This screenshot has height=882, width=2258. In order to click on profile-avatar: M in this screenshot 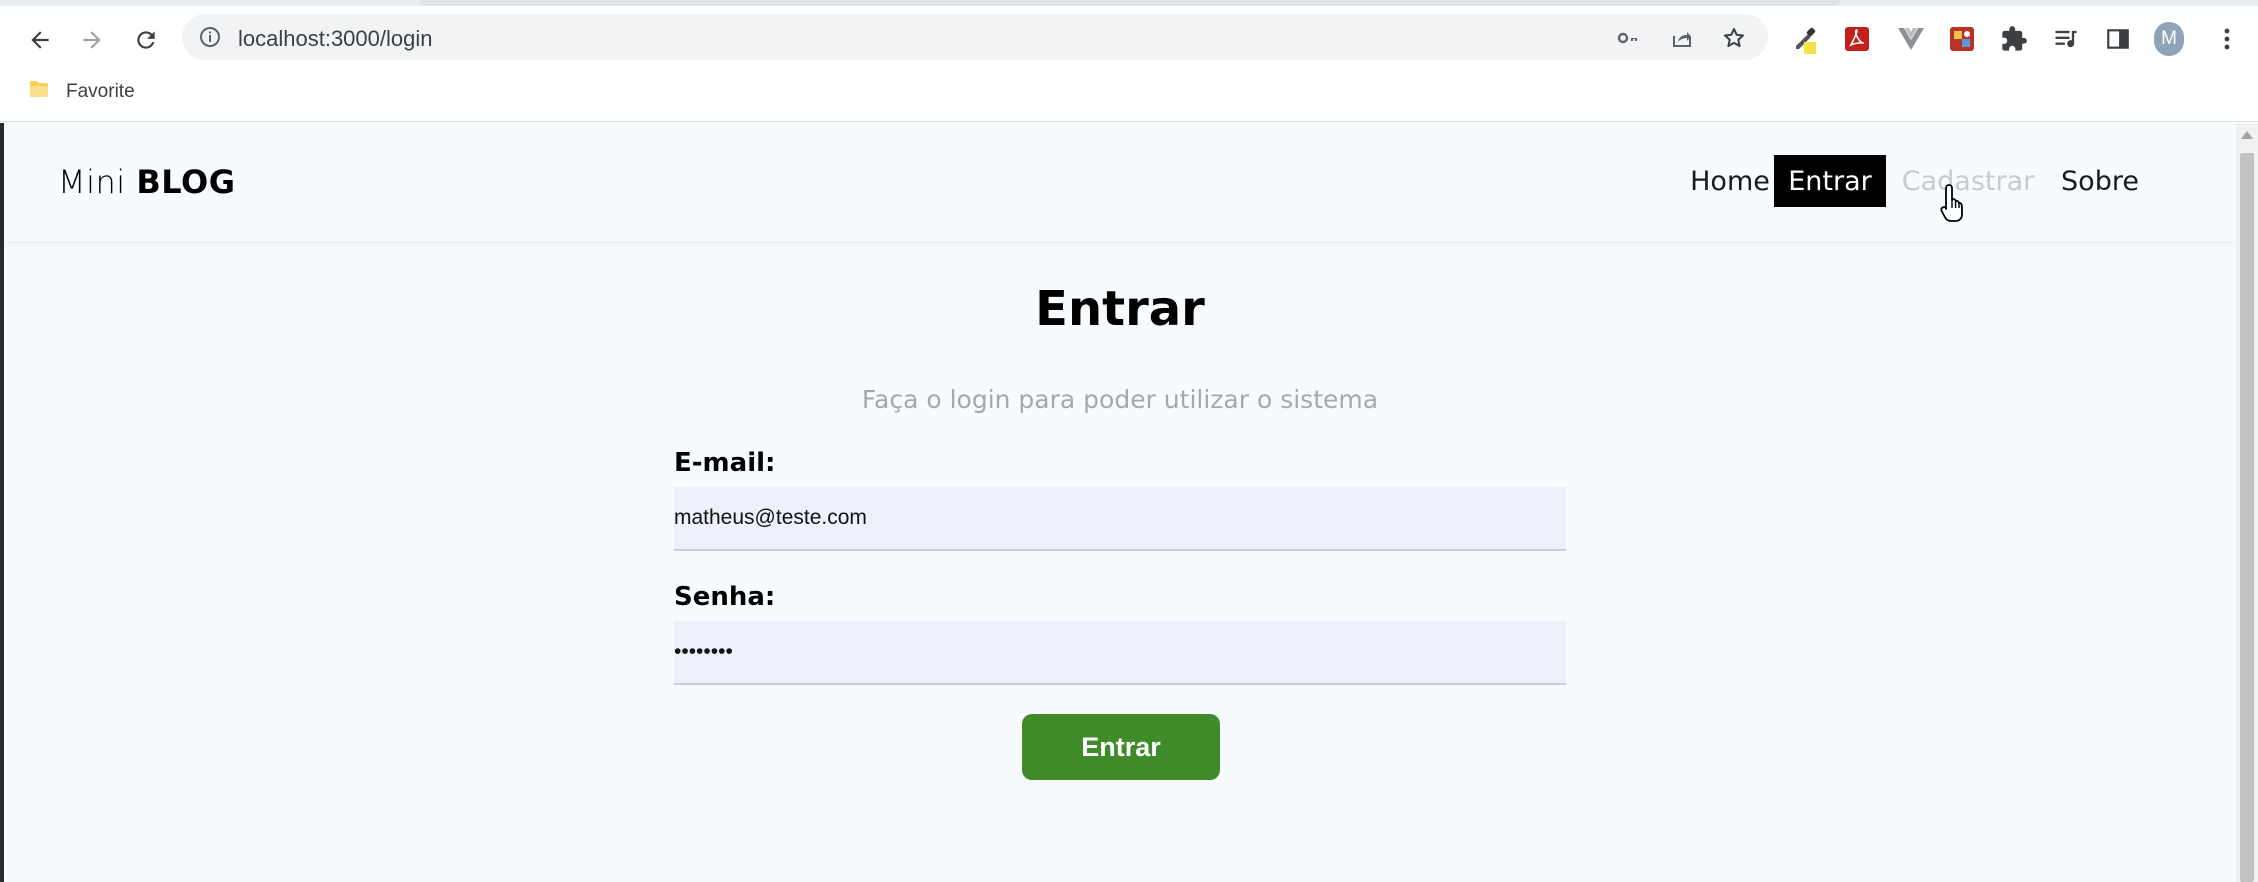, I will do `click(2169, 39)`.